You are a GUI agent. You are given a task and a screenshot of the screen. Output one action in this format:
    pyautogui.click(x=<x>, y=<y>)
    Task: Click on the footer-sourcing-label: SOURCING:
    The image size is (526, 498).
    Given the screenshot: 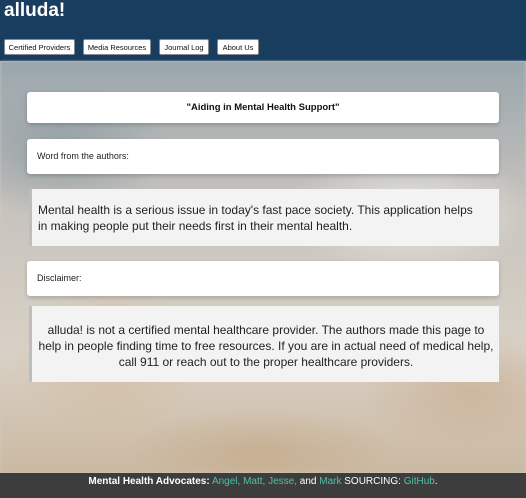 What is the action you would take?
    pyautogui.click(x=372, y=481)
    